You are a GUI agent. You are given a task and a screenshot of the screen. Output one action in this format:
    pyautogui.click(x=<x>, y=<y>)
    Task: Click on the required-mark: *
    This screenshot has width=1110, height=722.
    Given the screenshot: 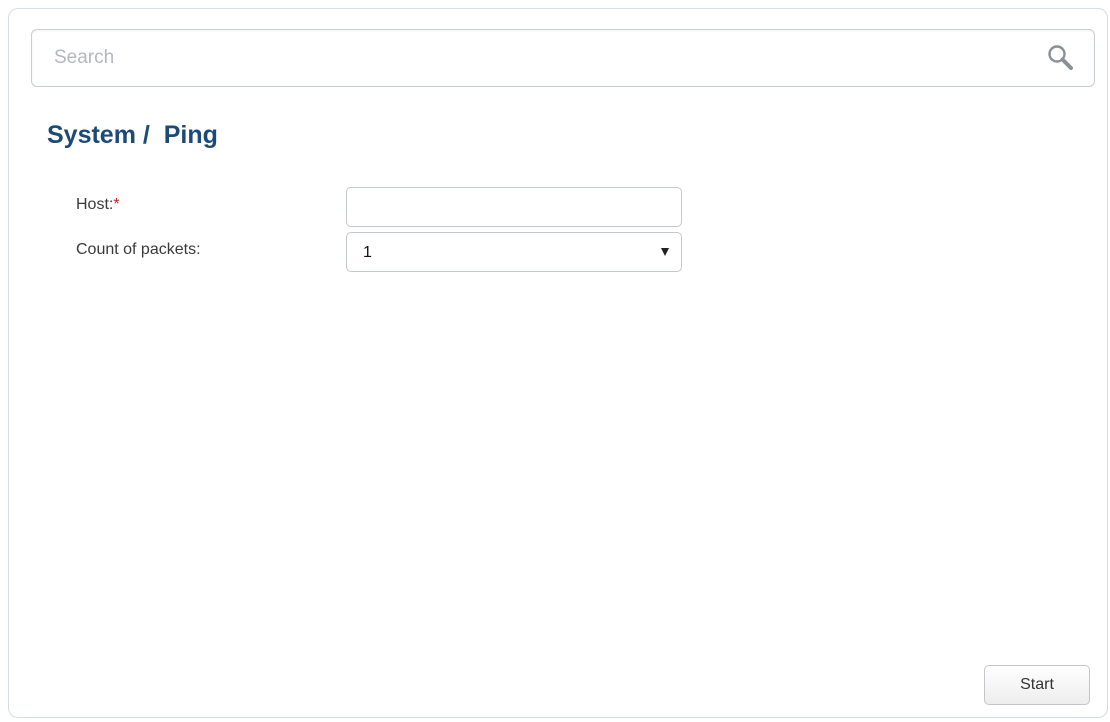 What is the action you would take?
    pyautogui.click(x=116, y=204)
    